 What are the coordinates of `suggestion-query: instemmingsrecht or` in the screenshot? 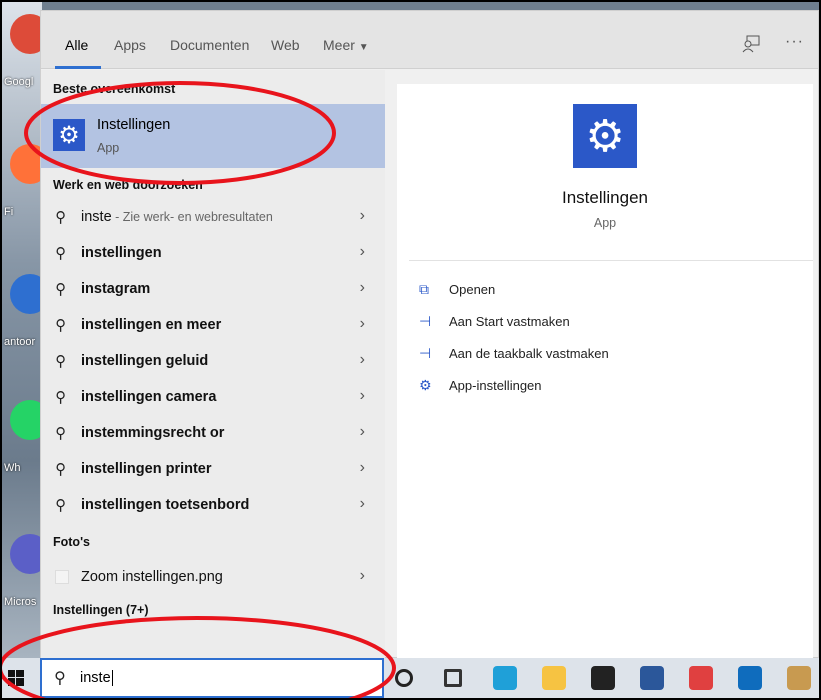 It's located at (153, 433).